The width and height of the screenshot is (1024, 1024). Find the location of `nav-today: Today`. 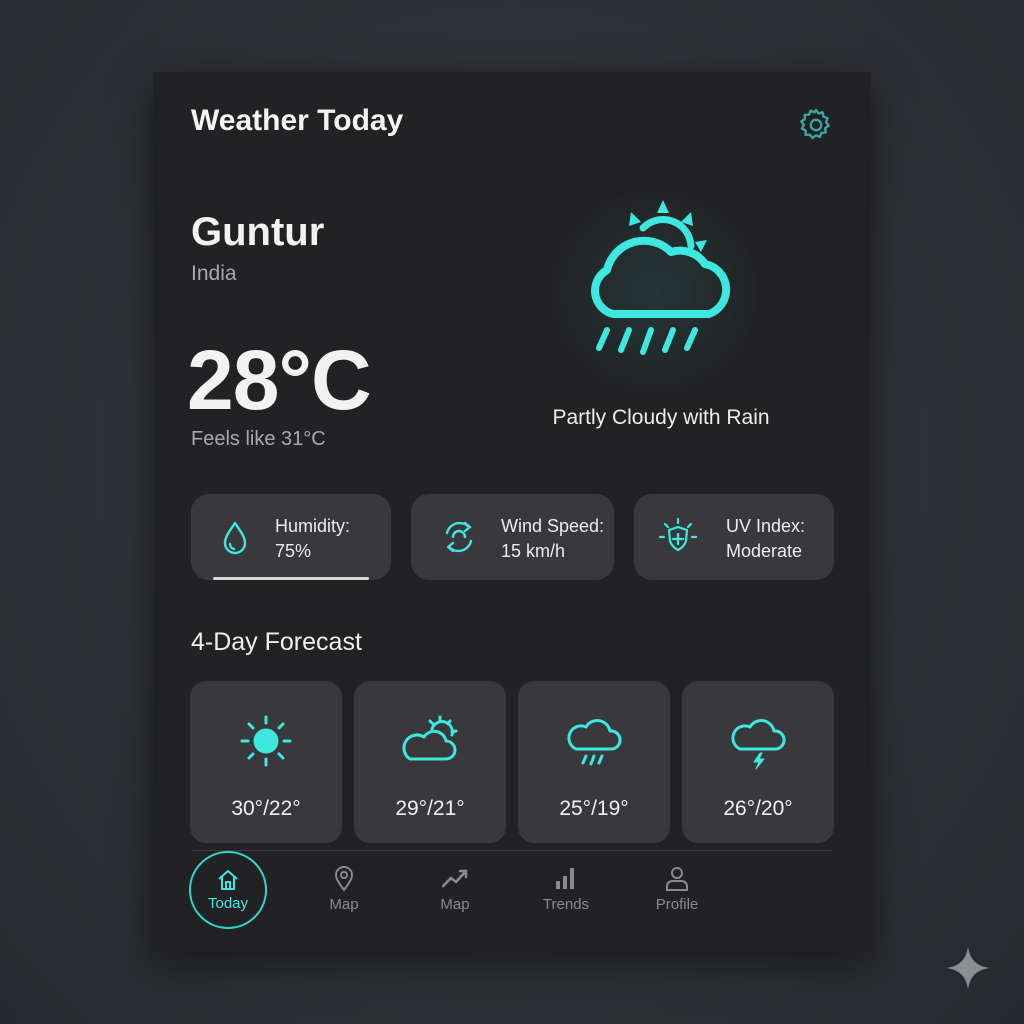

nav-today: Today is located at coordinates (228, 890).